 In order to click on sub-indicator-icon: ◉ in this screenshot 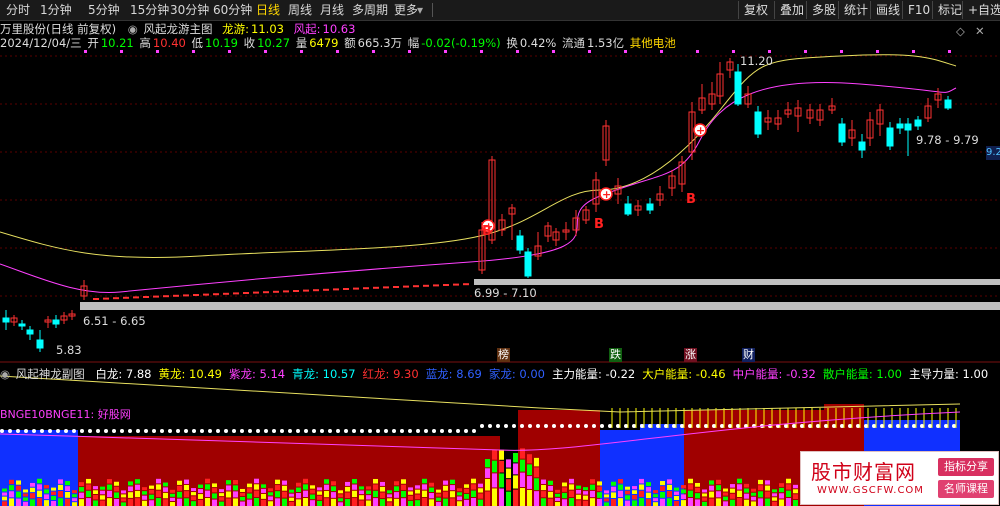, I will do `click(5, 374)`.